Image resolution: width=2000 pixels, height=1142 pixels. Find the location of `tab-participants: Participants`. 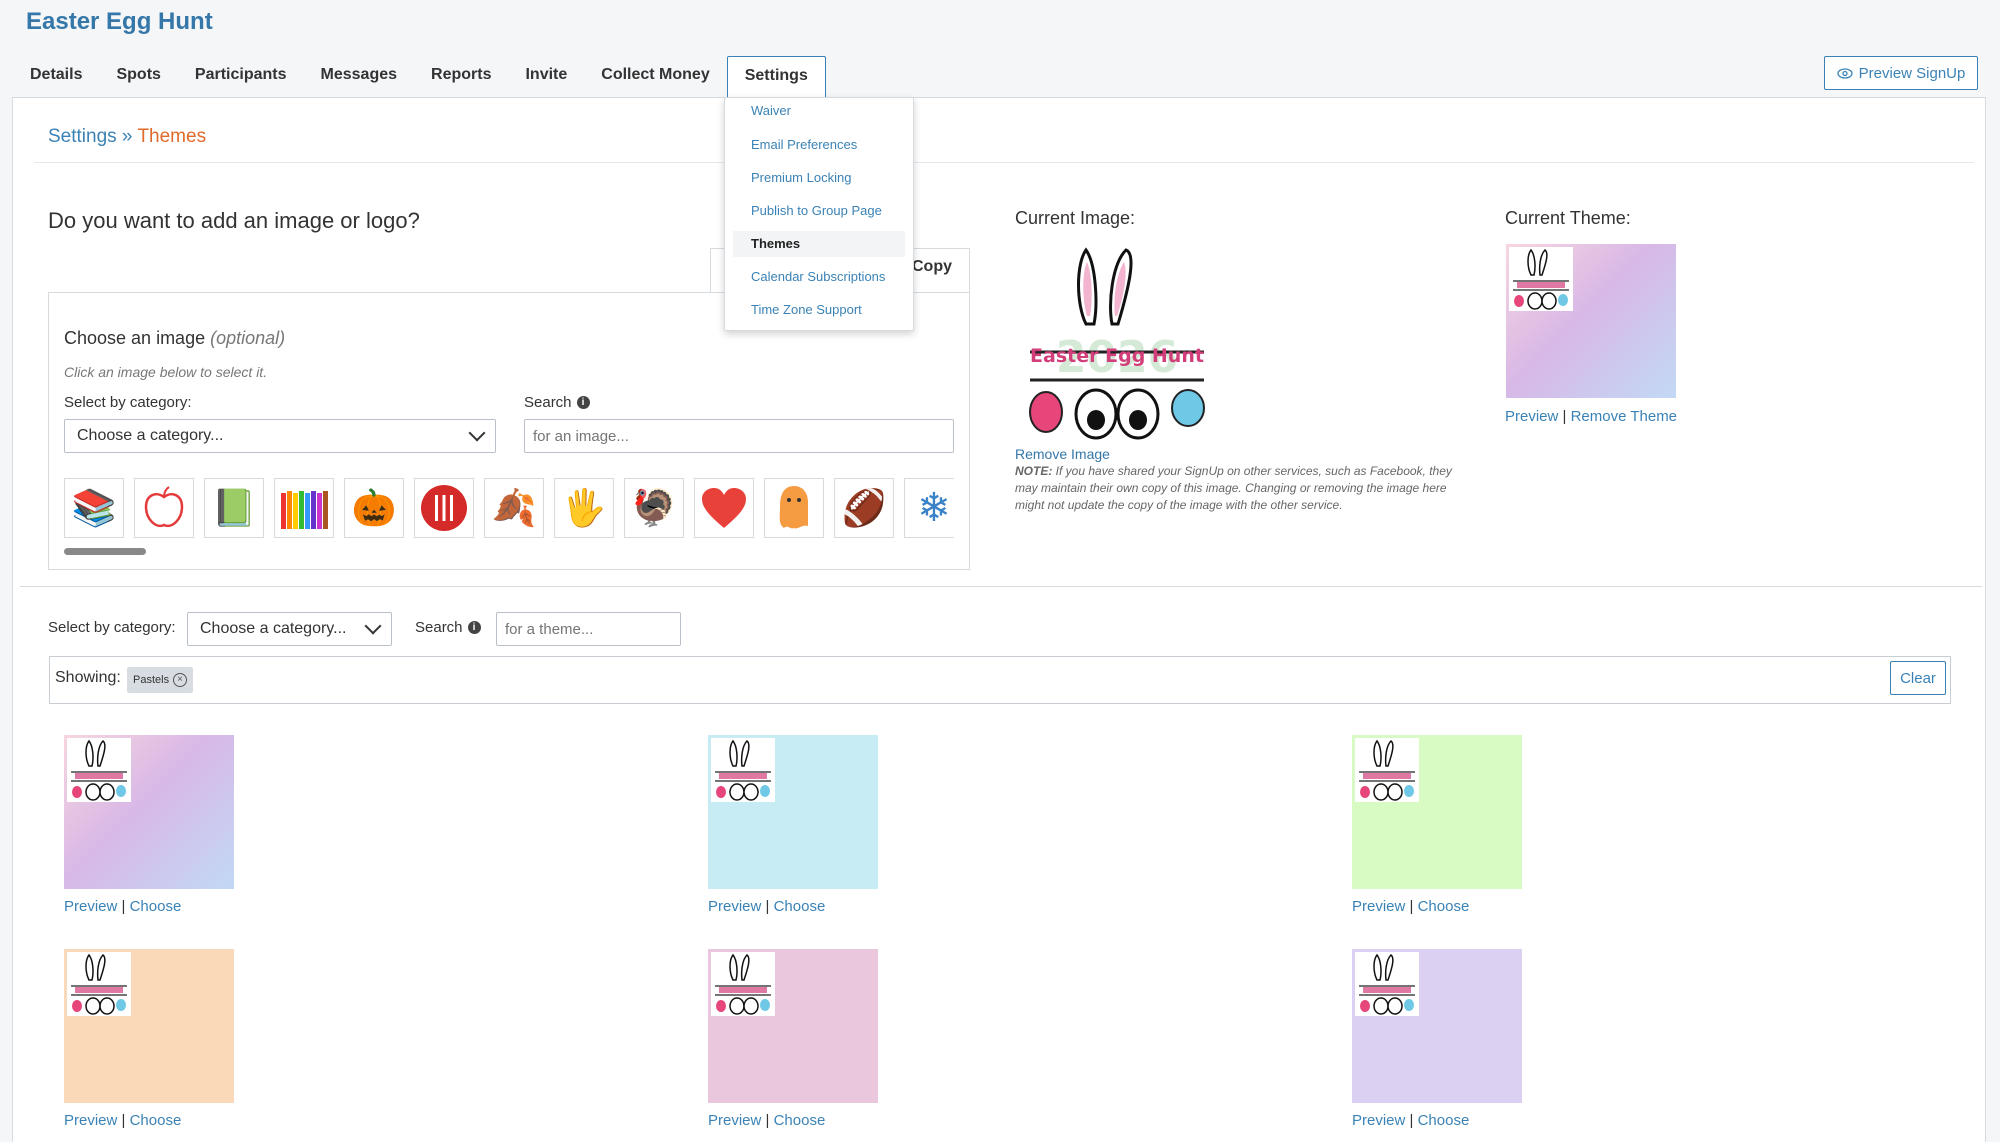

tab-participants: Participants is located at coordinates (241, 77).